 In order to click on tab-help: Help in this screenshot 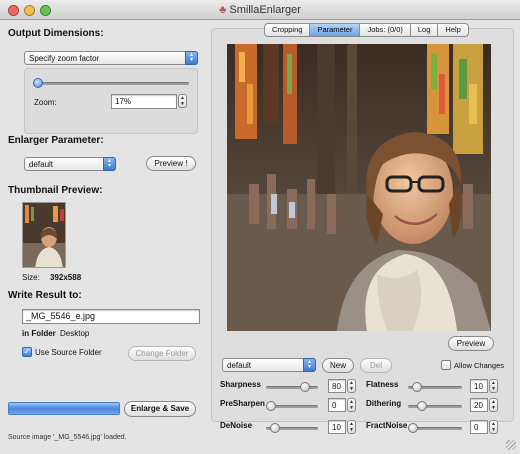, I will do `click(453, 30)`.